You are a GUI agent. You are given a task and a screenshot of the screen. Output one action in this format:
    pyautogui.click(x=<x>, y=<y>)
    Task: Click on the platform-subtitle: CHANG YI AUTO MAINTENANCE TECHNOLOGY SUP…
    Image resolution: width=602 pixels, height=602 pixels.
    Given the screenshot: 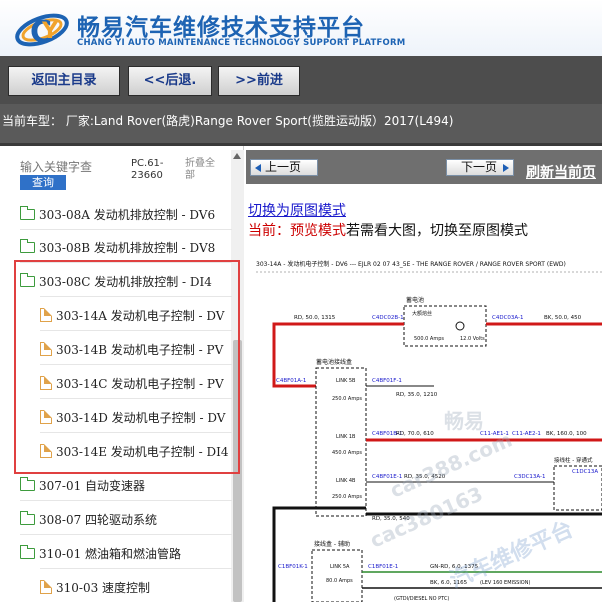 What is the action you would take?
    pyautogui.click(x=241, y=43)
    